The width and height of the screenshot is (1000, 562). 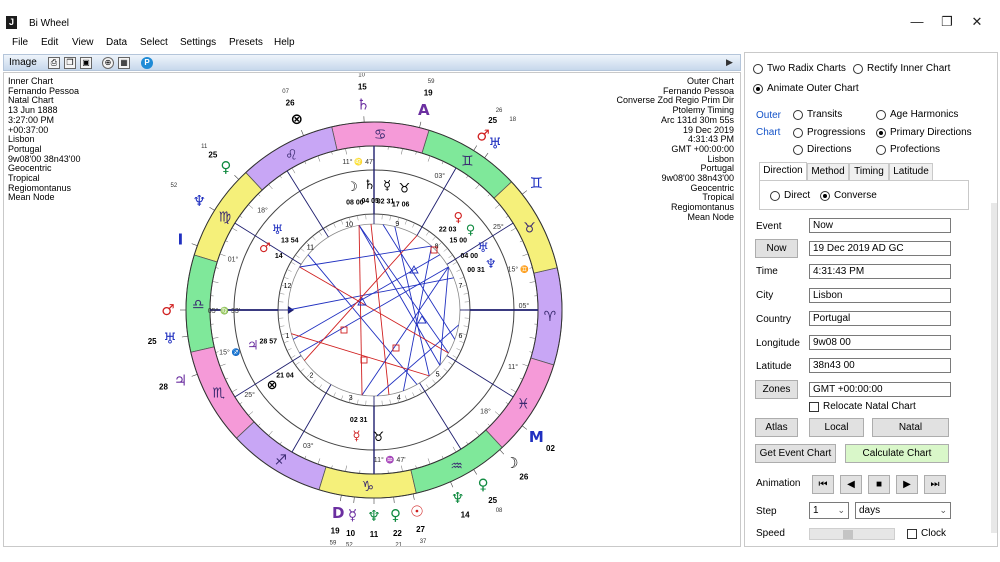 I want to click on panel-scrollbar, so click(x=994, y=368).